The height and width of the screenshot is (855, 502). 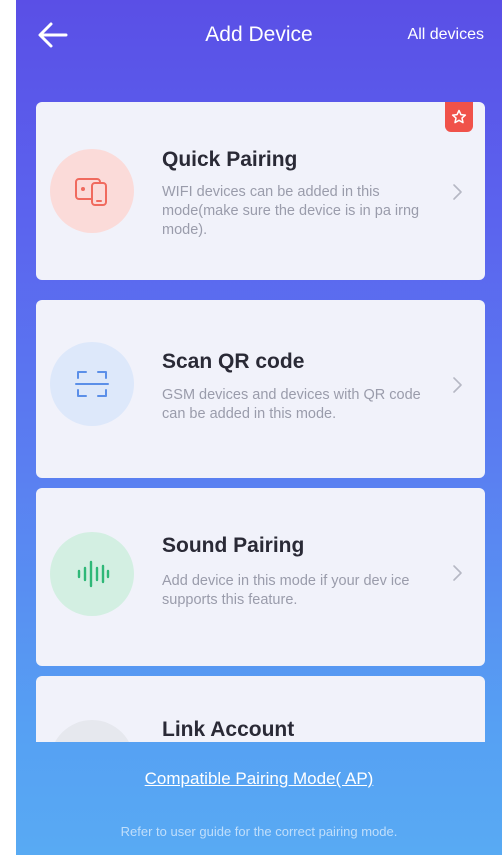 I want to click on link-account-card: Link Account, so click(x=260, y=709).